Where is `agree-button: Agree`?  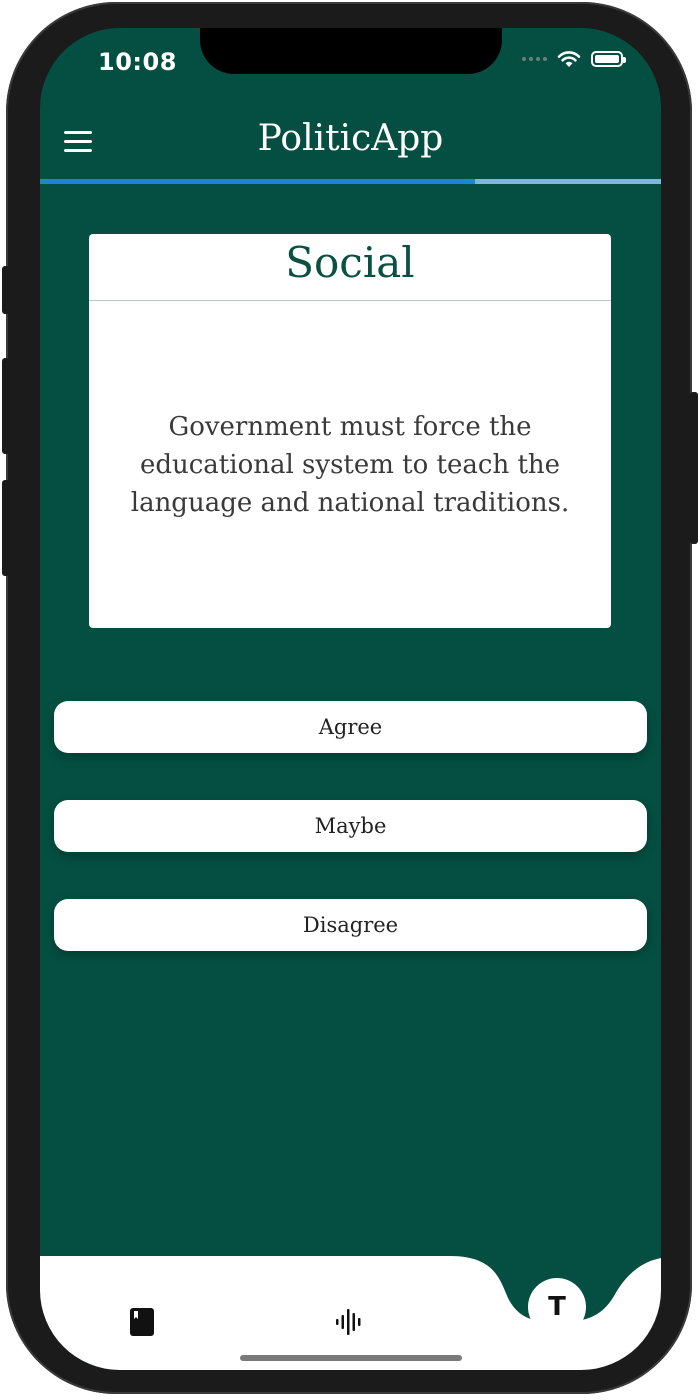 agree-button: Agree is located at coordinates (350, 727).